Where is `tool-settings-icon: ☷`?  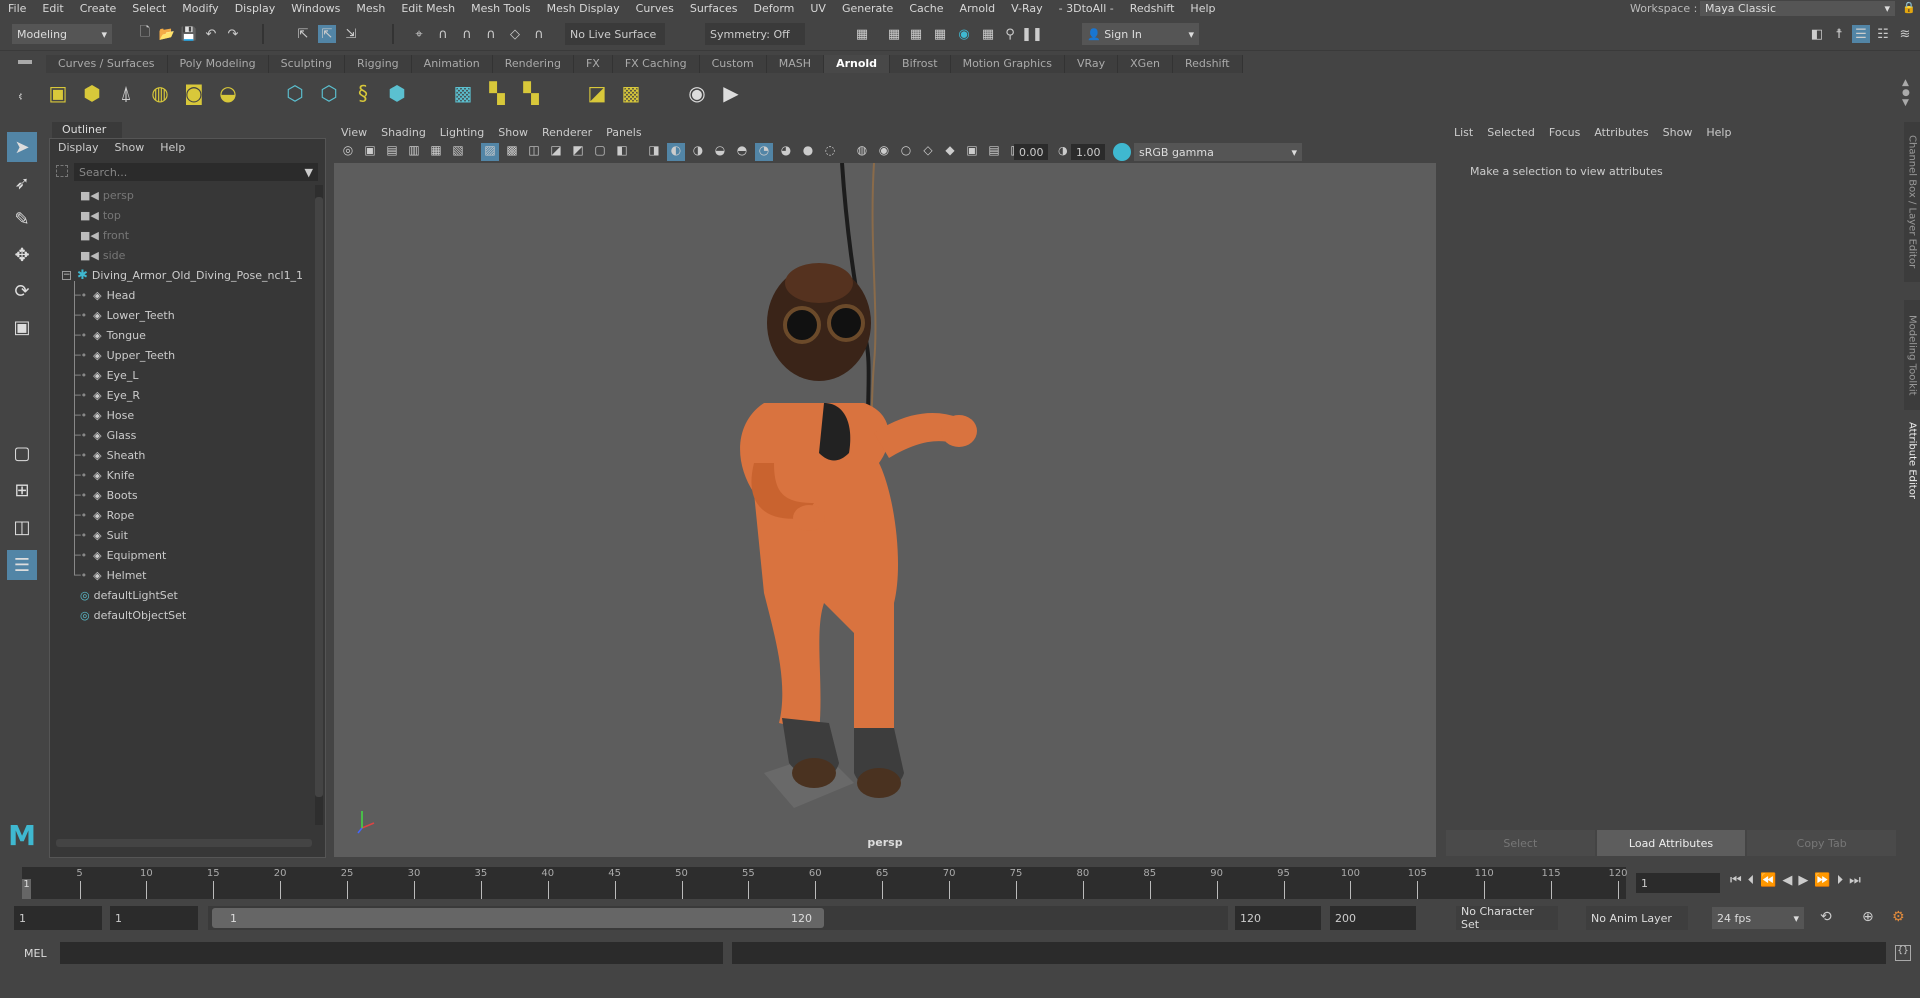
tool-settings-icon: ☷ is located at coordinates (1883, 34).